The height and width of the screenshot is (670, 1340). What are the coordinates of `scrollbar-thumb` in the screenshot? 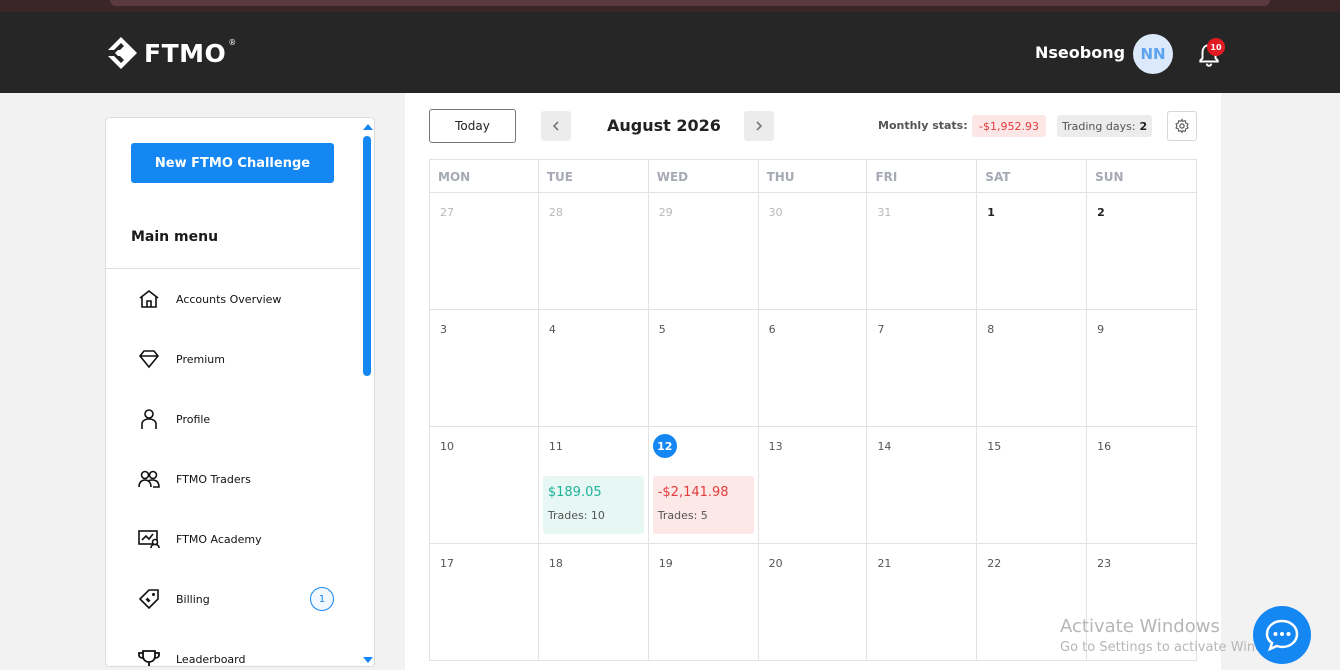 It's located at (367, 256).